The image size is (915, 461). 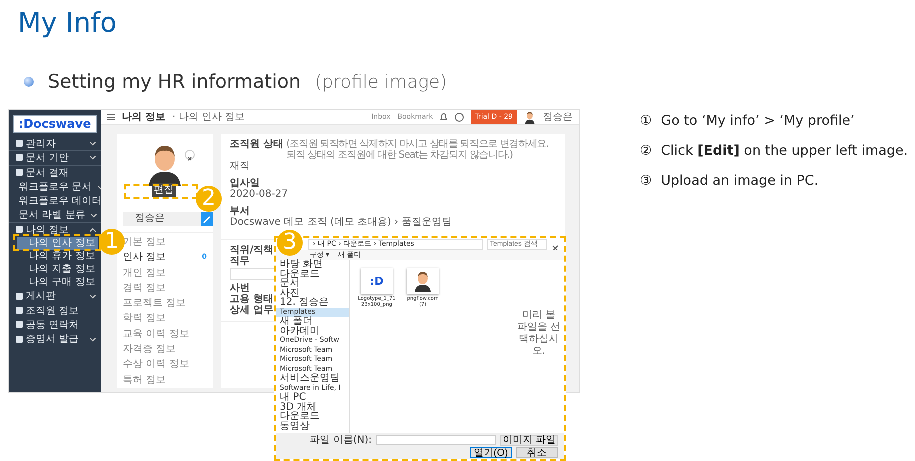 I want to click on open-button: 열기(O), so click(x=491, y=452).